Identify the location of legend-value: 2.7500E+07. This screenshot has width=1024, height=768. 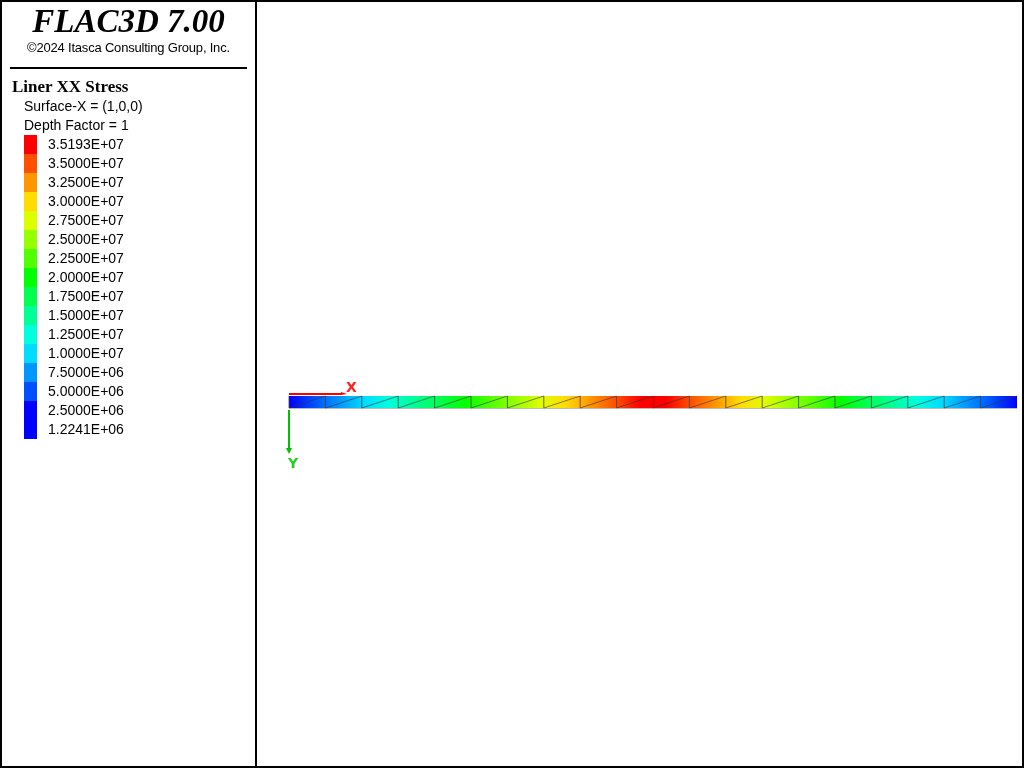
(86, 220).